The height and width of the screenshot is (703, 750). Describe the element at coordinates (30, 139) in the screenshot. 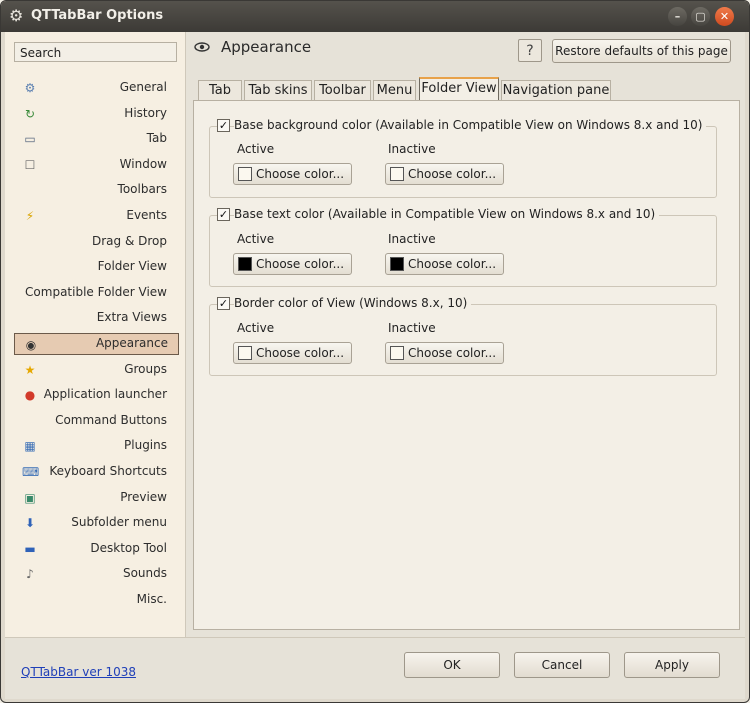

I see `tab-icon: ▭` at that location.